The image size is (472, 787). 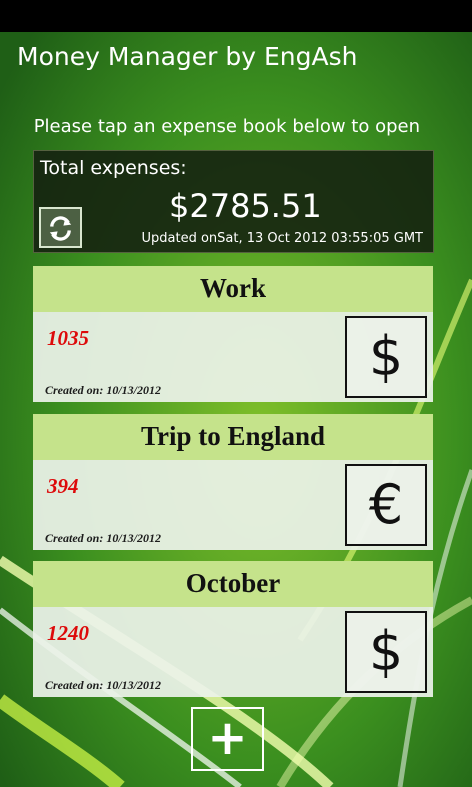 I want to click on total-expenses-amount: $2785.51, so click(x=245, y=206).